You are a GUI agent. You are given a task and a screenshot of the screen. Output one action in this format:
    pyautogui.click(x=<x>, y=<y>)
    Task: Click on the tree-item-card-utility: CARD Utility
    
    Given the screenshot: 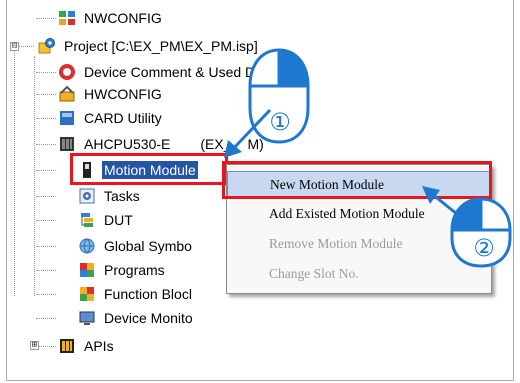 What is the action you would take?
    pyautogui.click(x=111, y=118)
    